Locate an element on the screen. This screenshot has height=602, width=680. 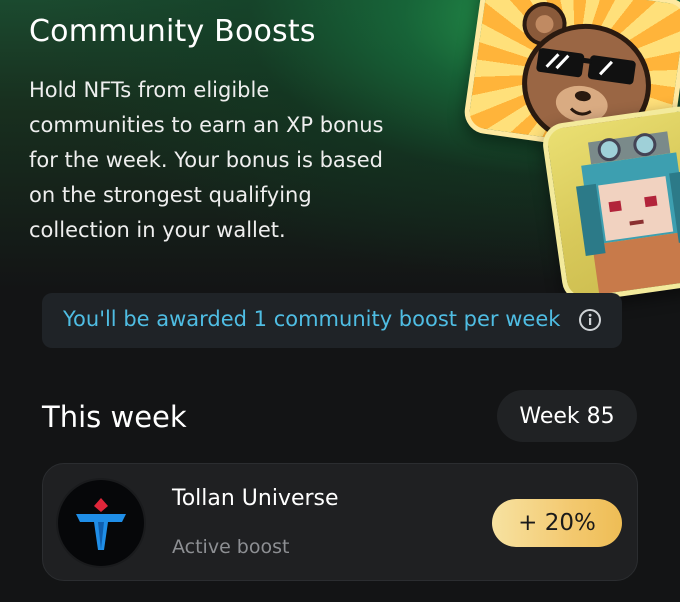
pixel-character-nft-artwork is located at coordinates (610, 204).